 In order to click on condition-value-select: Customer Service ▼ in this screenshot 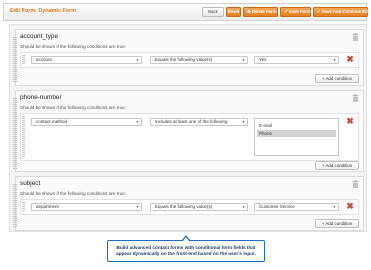, I will do `click(296, 207)`.